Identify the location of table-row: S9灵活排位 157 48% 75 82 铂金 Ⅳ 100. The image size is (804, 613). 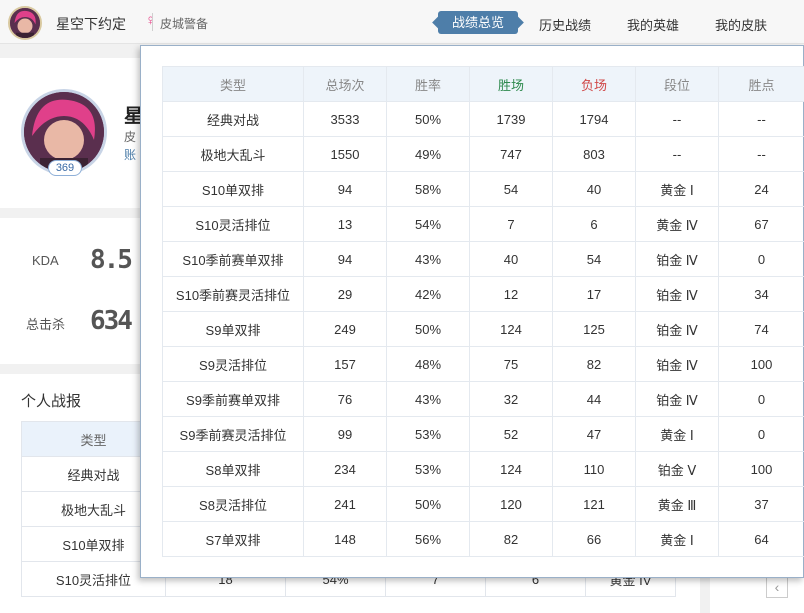
(483, 364).